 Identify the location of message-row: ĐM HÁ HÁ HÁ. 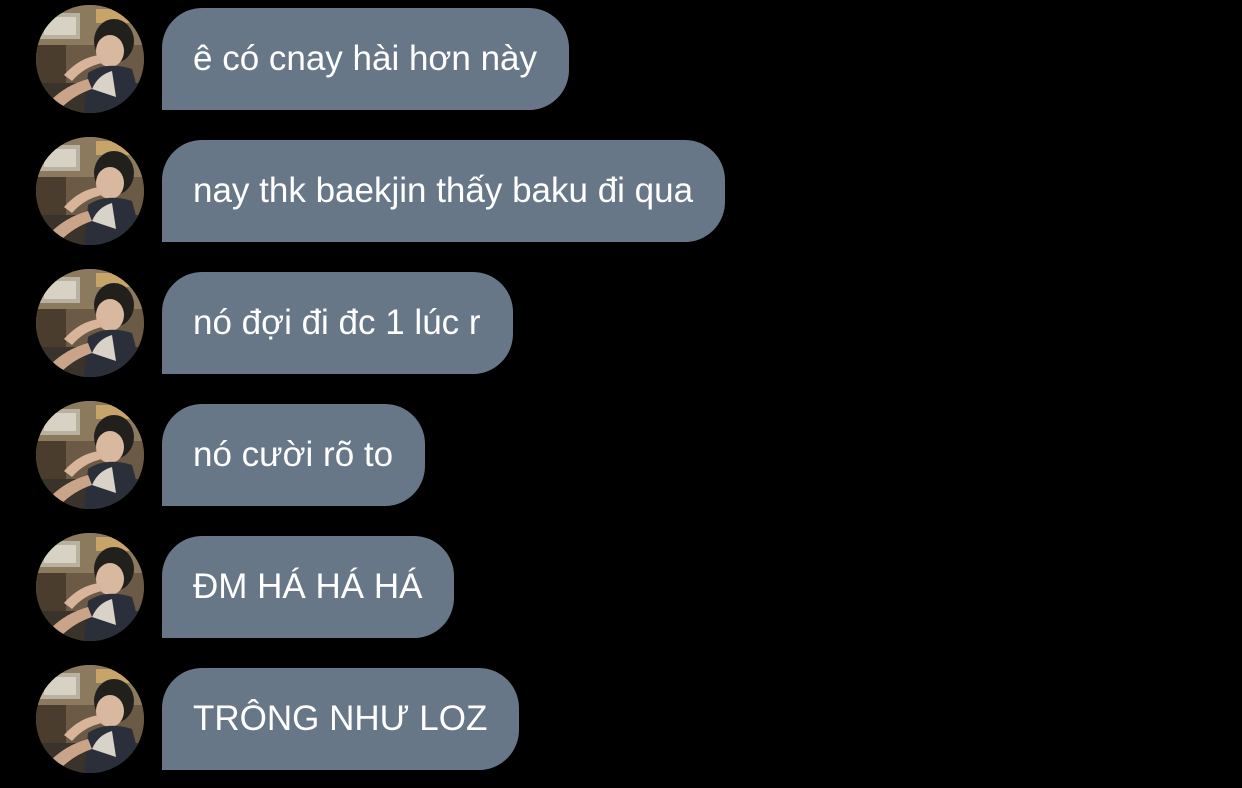
(245, 587).